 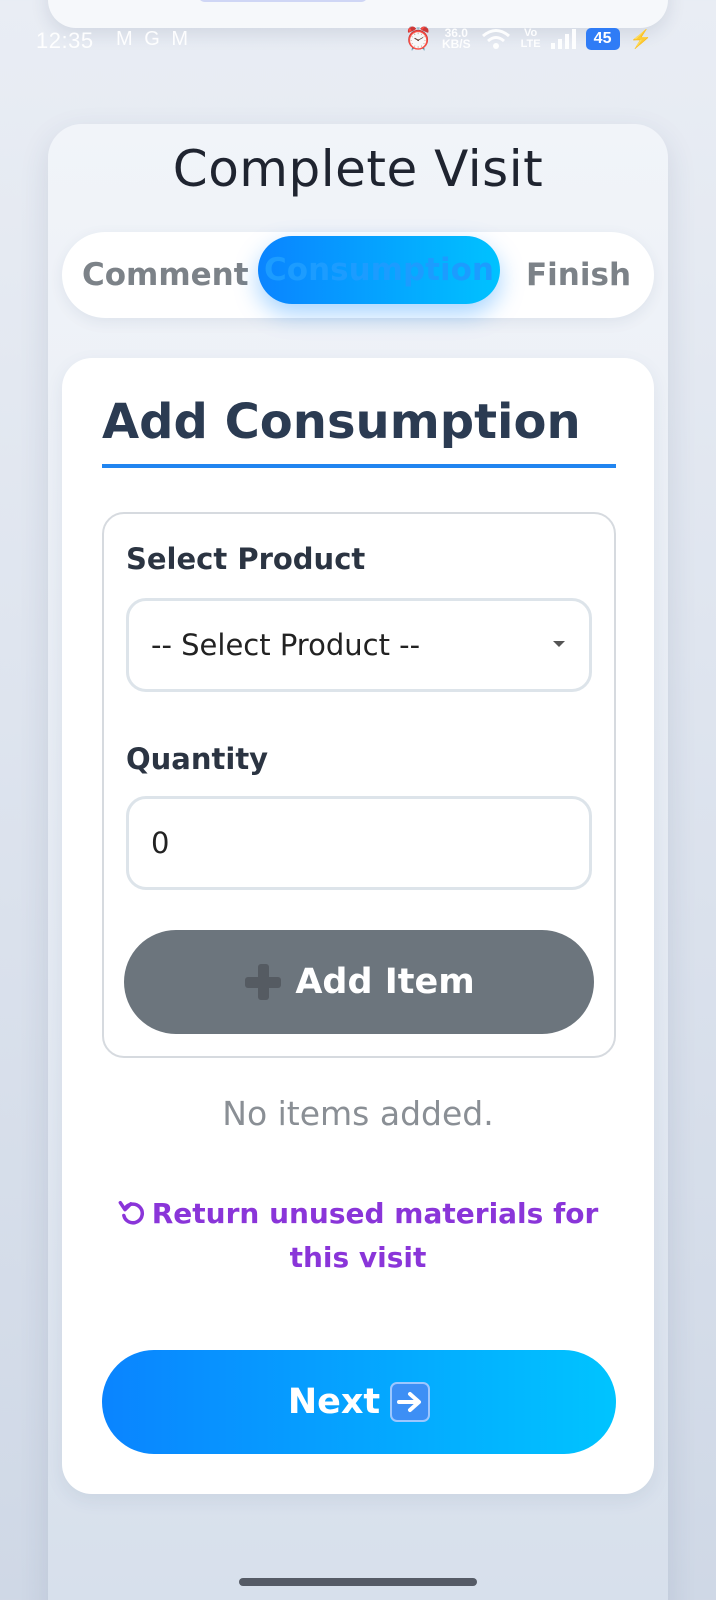 What do you see at coordinates (358, 1582) in the screenshot?
I see `home-indicator` at bounding box center [358, 1582].